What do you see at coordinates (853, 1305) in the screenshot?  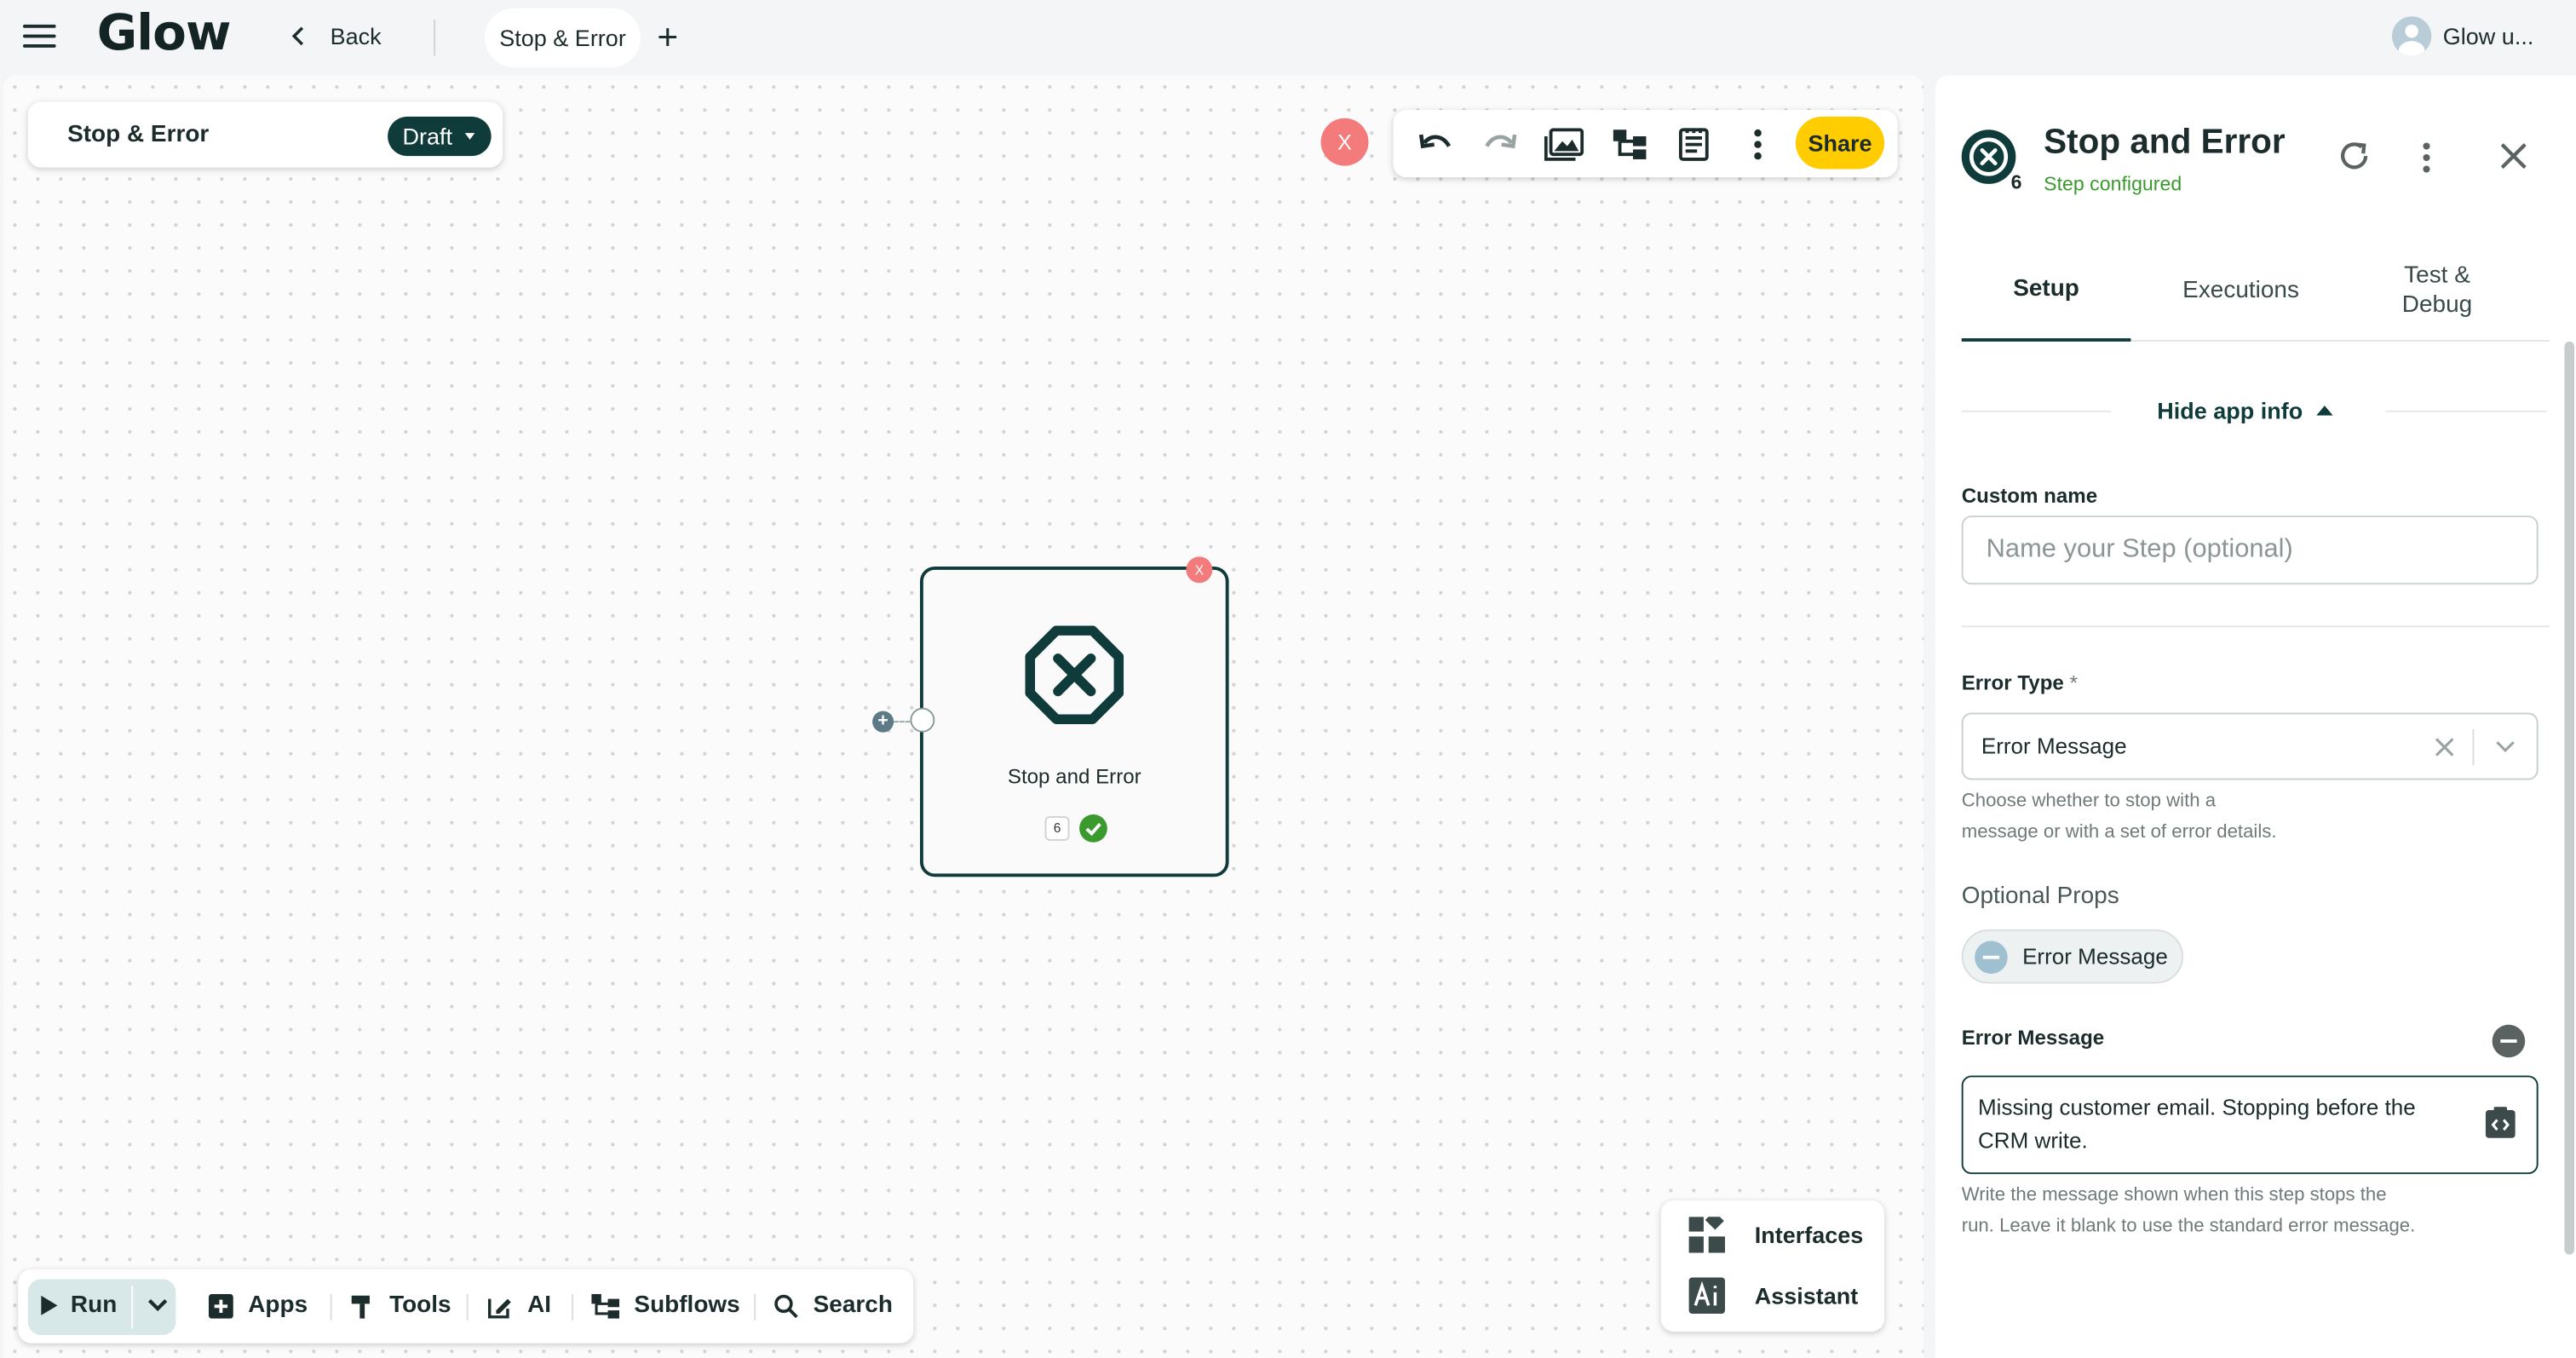 I see `search-label: Search` at bounding box center [853, 1305].